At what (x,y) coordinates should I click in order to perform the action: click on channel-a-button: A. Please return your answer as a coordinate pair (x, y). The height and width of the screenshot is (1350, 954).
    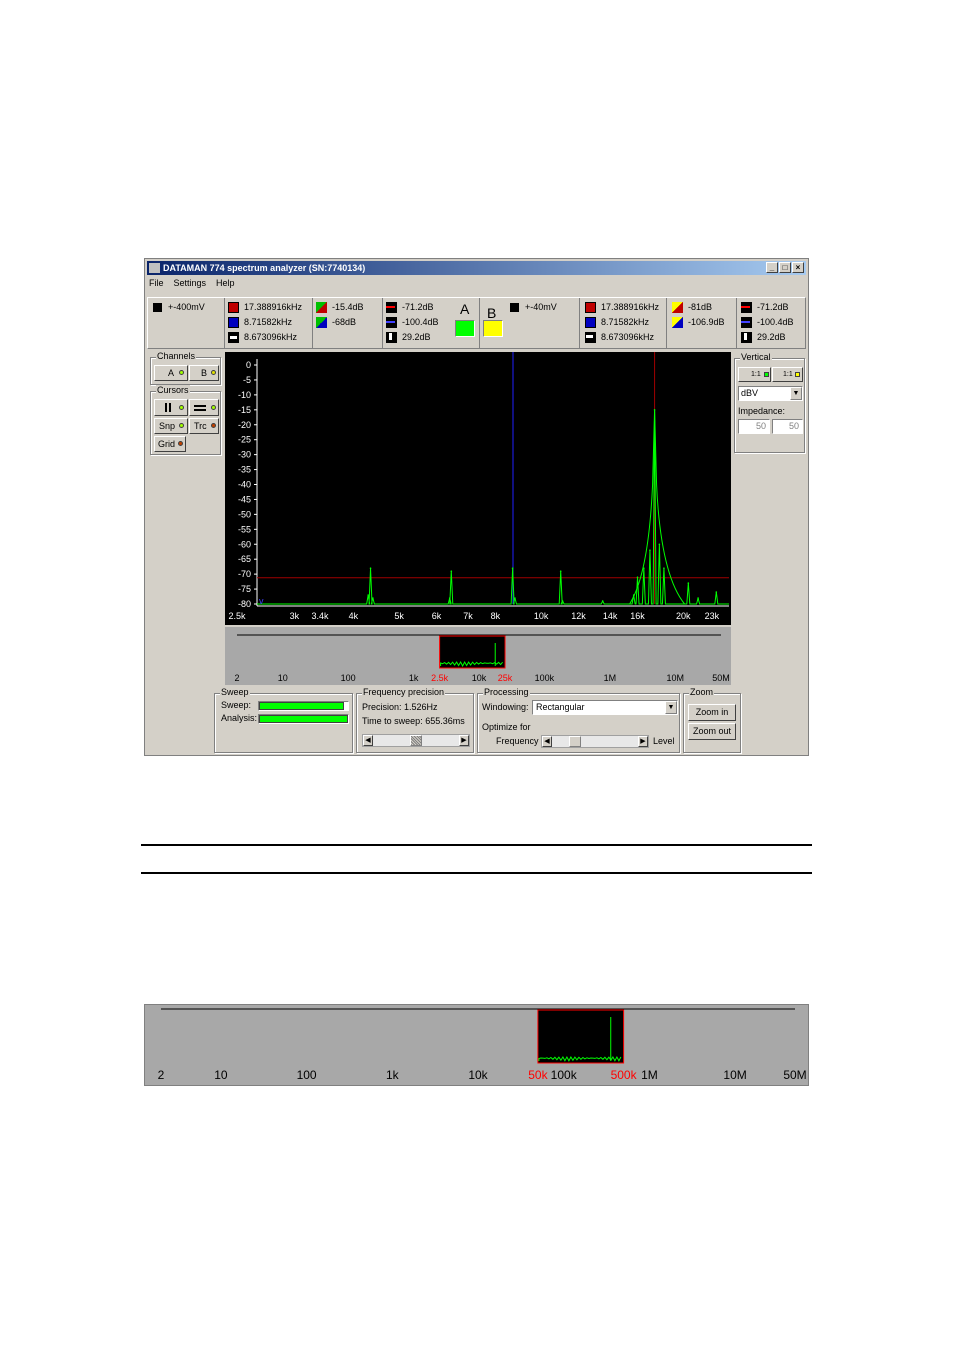
    Looking at the image, I should click on (171, 373).